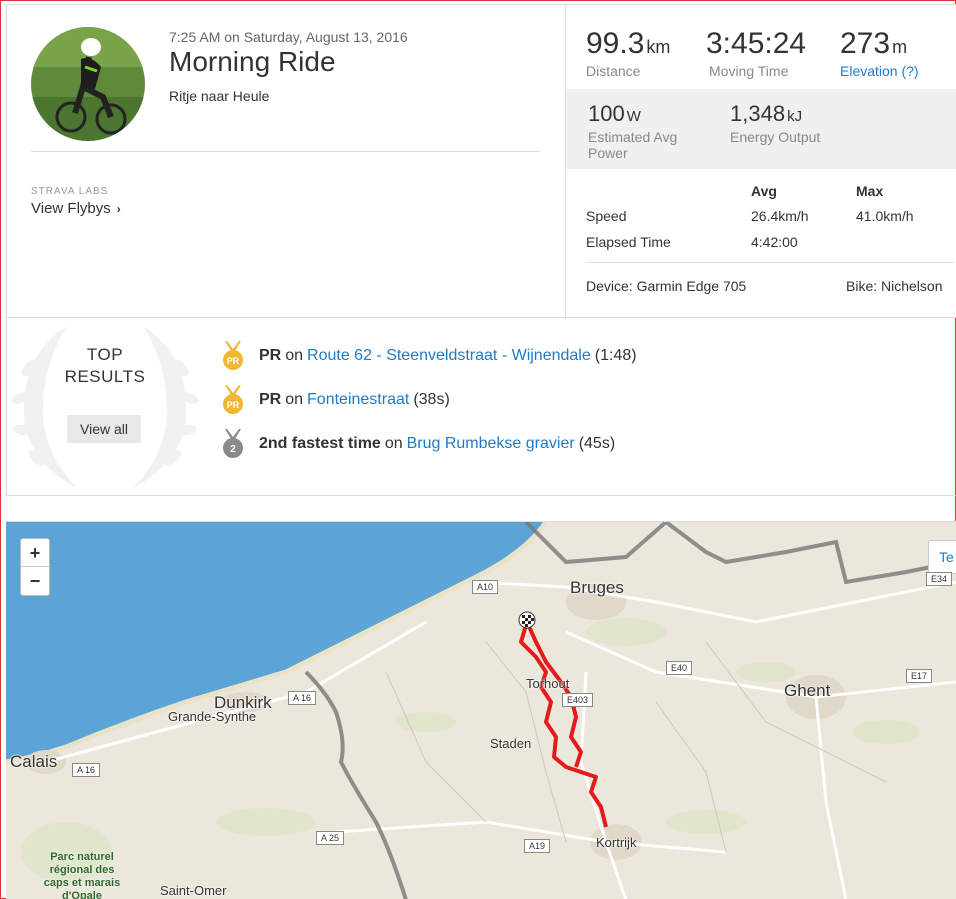  I want to click on map-label-torhout: Torhout, so click(548, 683).